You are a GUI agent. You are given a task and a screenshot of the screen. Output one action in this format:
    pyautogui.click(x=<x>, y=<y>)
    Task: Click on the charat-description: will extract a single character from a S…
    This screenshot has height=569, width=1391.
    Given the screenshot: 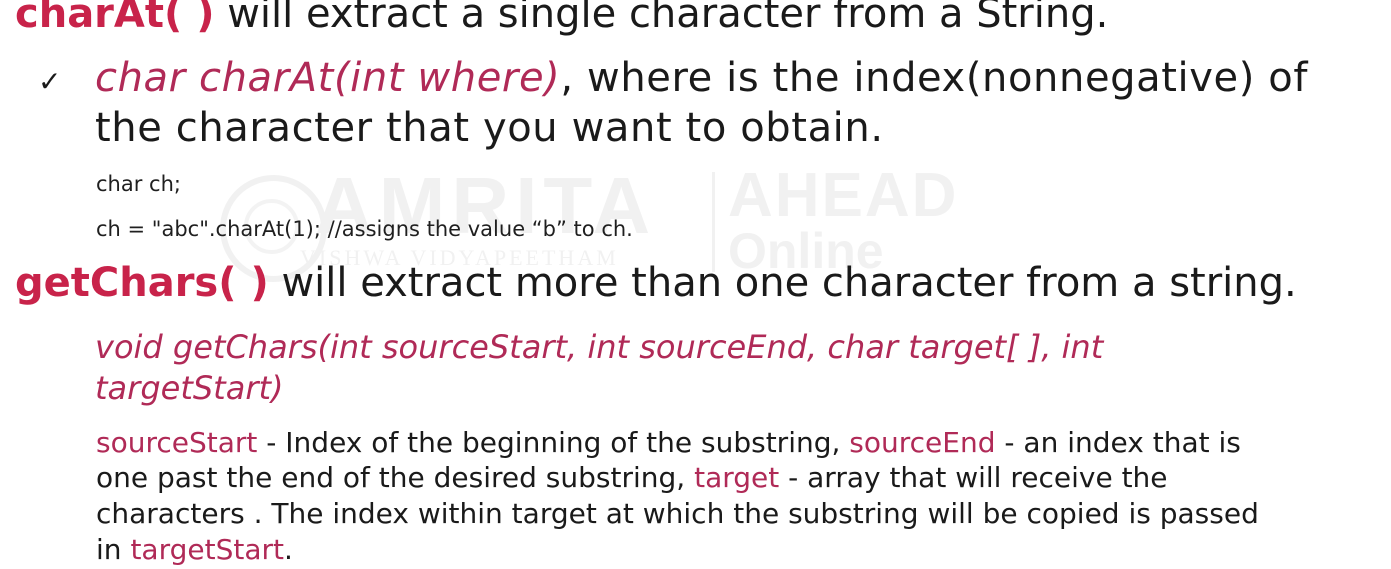 What is the action you would take?
    pyautogui.click(x=661, y=18)
    